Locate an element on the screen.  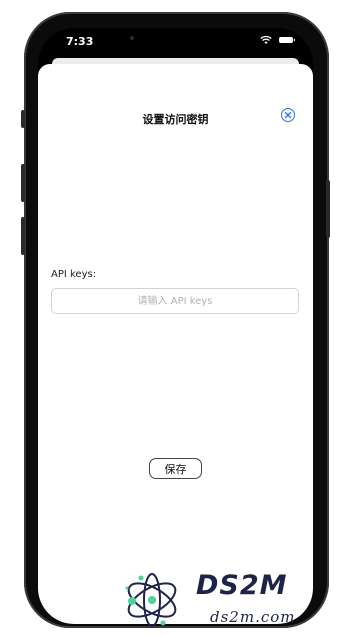
watermark: DS2M ds2m.com is located at coordinates (234, 601).